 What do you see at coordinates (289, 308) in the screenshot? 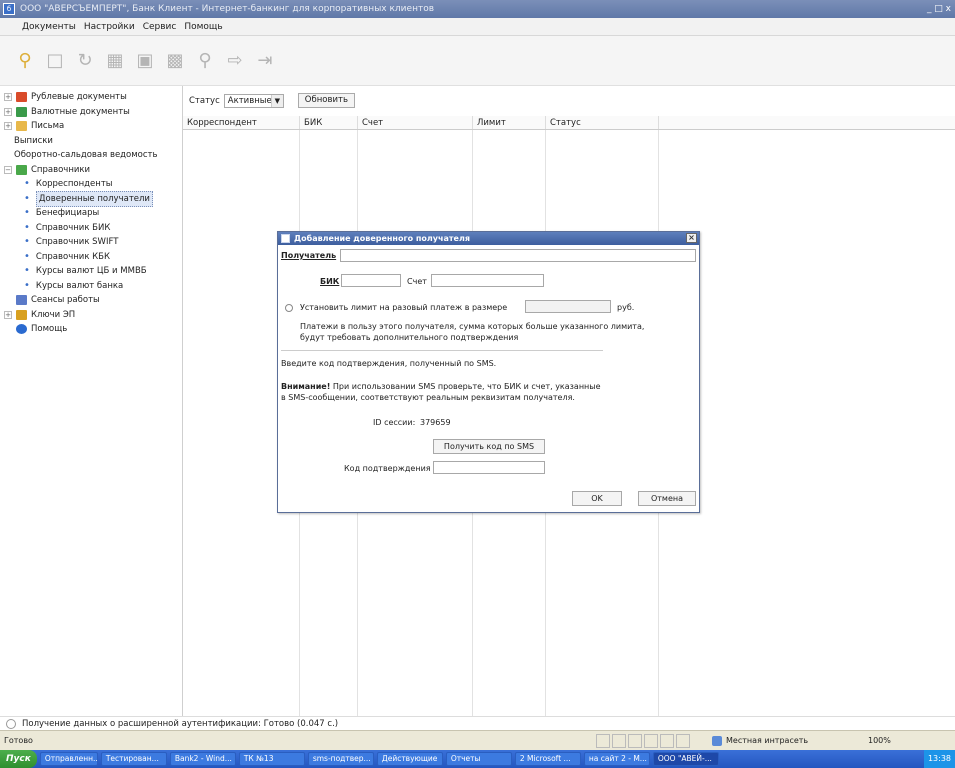
I see `limit-checkbox` at bounding box center [289, 308].